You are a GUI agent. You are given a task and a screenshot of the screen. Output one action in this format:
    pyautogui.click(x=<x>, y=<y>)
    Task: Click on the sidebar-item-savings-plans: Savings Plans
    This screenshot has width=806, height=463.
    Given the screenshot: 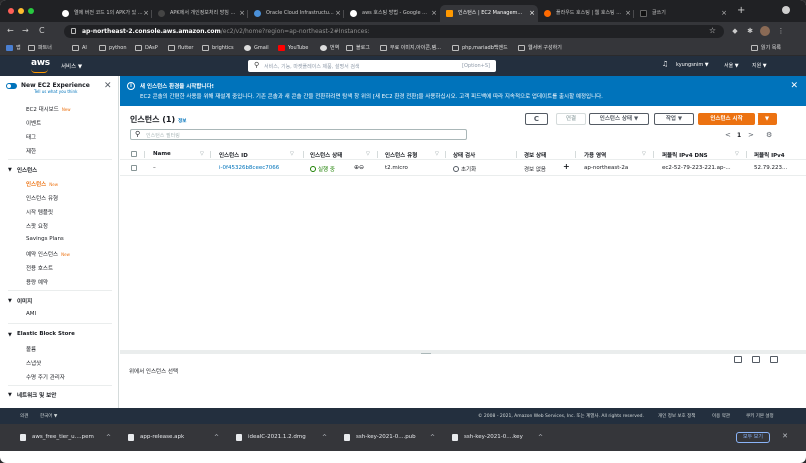 What is the action you would take?
    pyautogui.click(x=45, y=239)
    